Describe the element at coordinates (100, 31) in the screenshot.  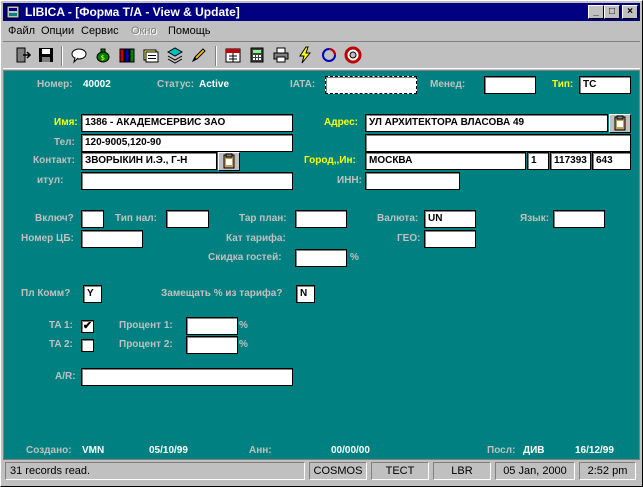
I see `menu-service: Сервис` at that location.